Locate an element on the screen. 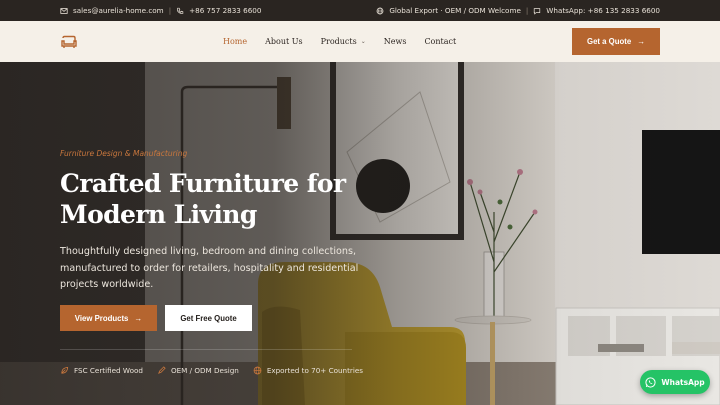  export-welcome: Global Export · OEM / ODM Welcome is located at coordinates (455, 10).